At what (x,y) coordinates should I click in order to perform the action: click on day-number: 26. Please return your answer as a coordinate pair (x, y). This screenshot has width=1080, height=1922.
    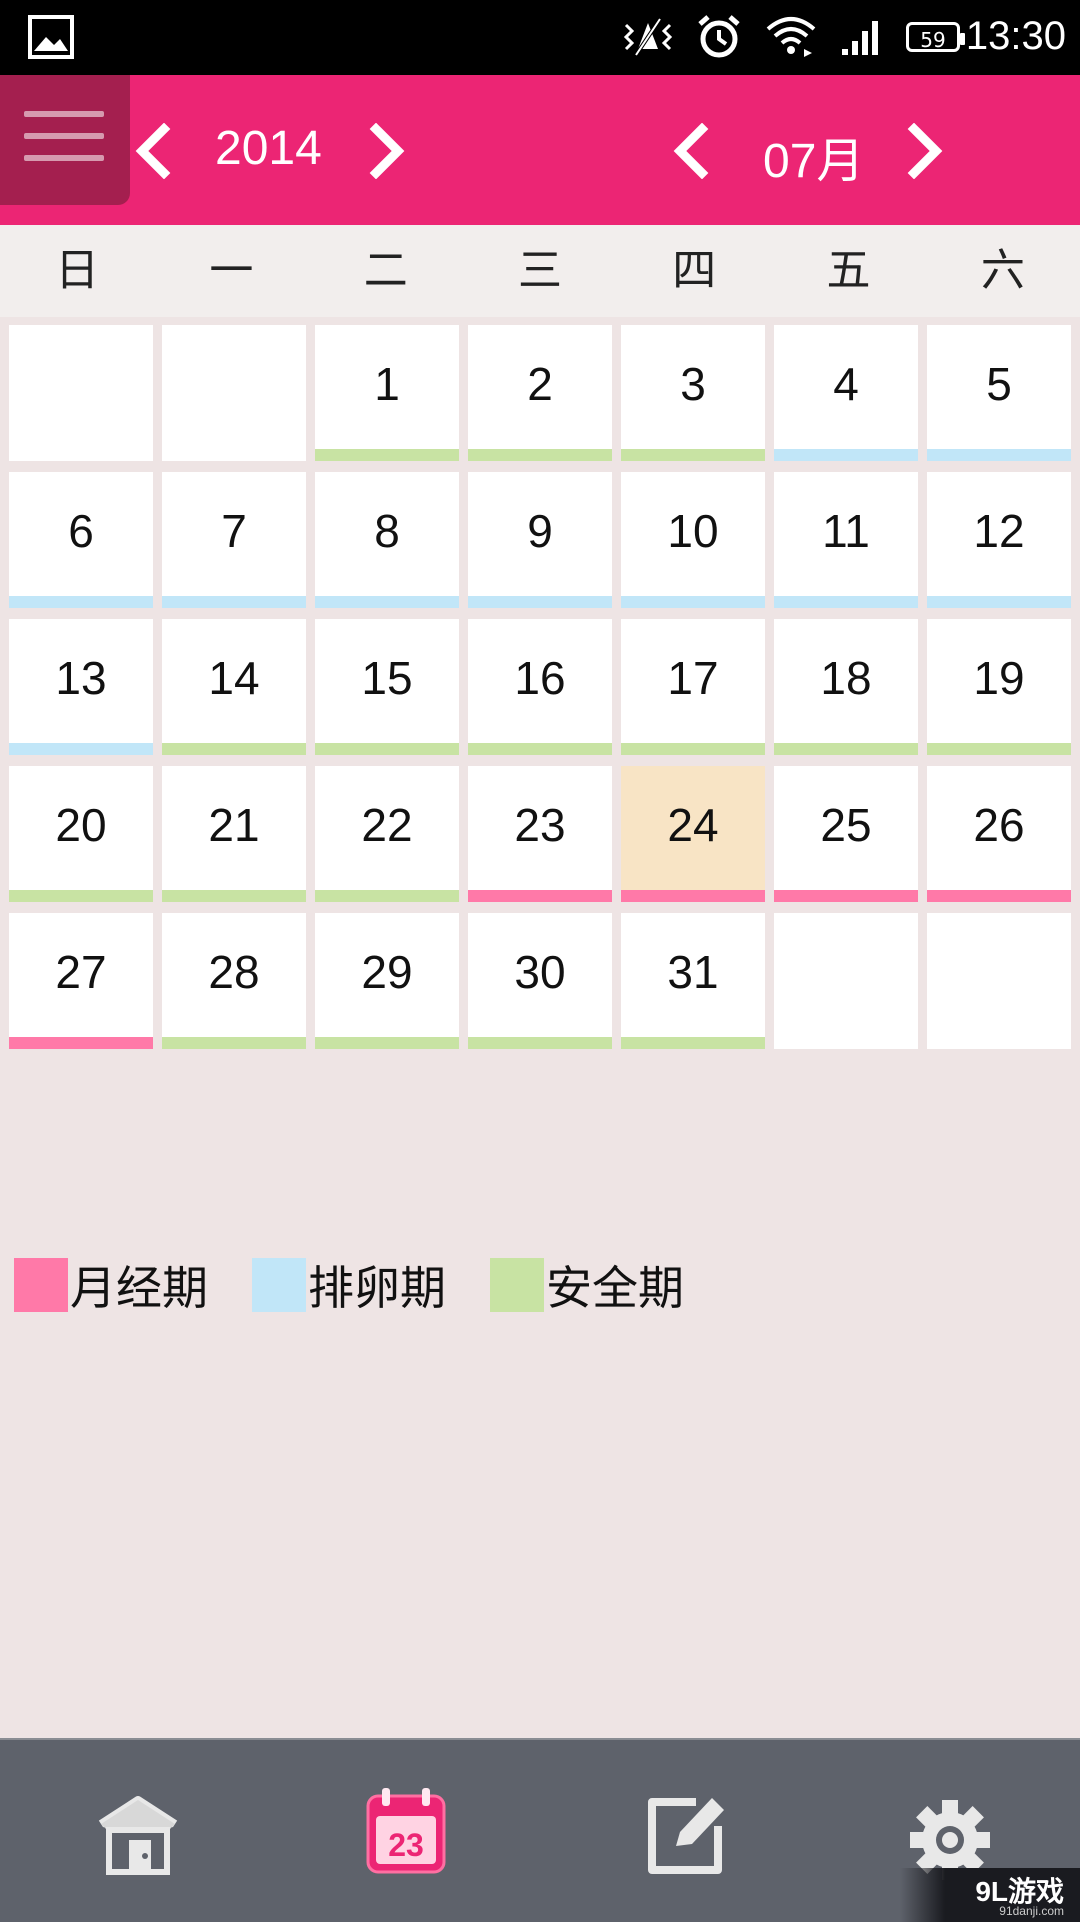
    Looking at the image, I should click on (999, 825).